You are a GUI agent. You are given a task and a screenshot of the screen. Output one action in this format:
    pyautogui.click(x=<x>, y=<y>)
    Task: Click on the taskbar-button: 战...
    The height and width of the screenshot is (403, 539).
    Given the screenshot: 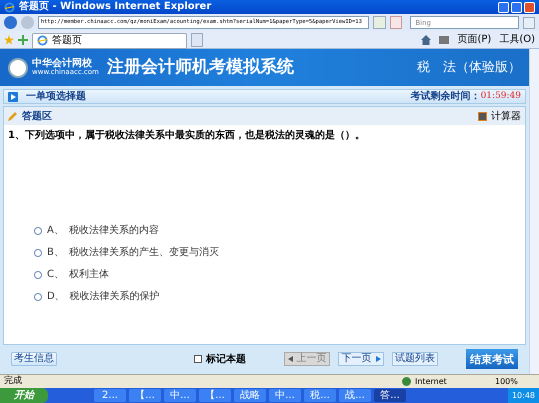 What is the action you would take?
    pyautogui.click(x=355, y=395)
    